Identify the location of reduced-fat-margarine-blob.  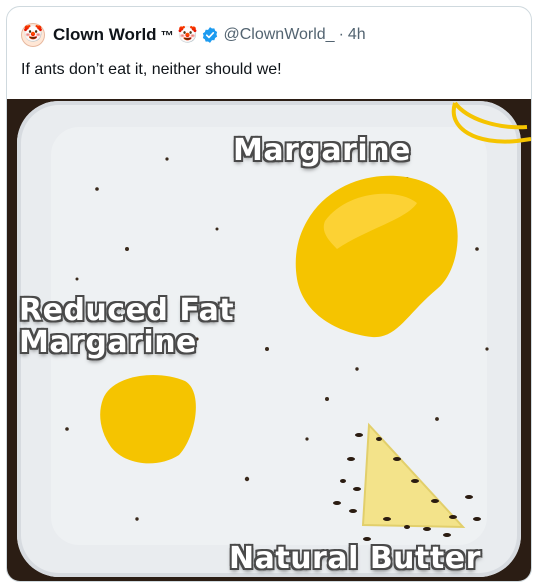
(148, 419).